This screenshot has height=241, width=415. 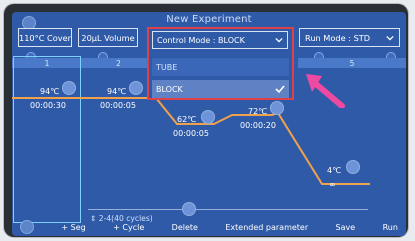 I want to click on add-cycle-button: + Cycle, so click(x=128, y=227).